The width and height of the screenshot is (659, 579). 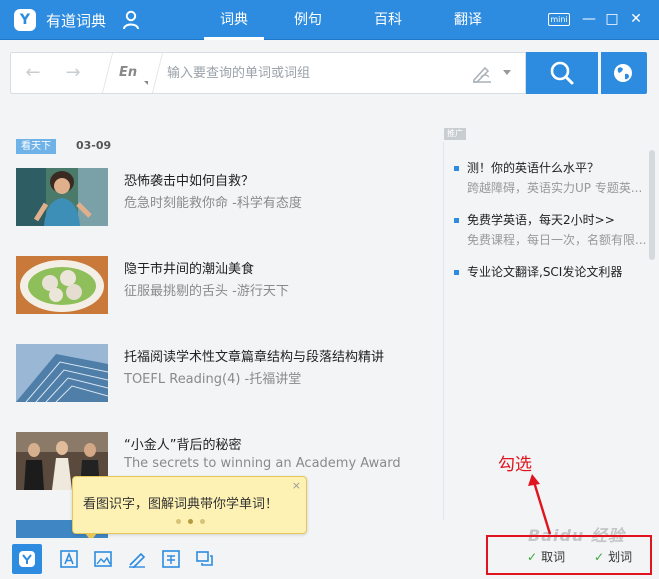 I want to click on image-dictionary-icon, so click(x=103, y=559).